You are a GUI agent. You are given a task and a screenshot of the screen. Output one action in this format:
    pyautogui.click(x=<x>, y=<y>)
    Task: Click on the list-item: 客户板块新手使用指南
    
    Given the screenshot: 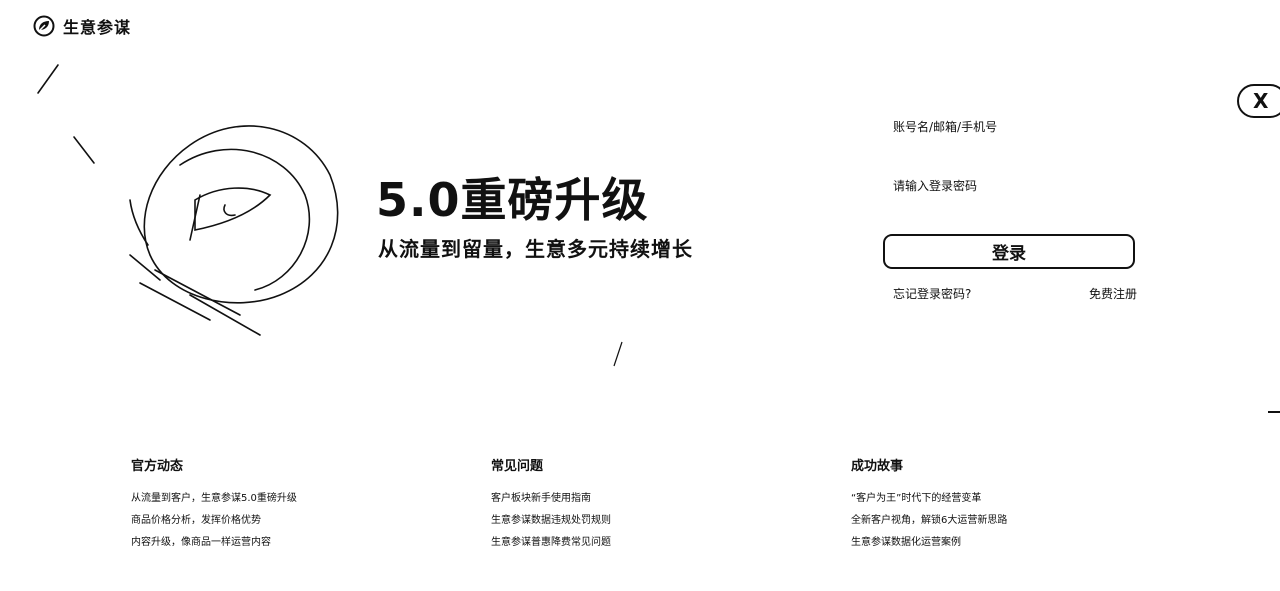 What is the action you would take?
    pyautogui.click(x=651, y=499)
    